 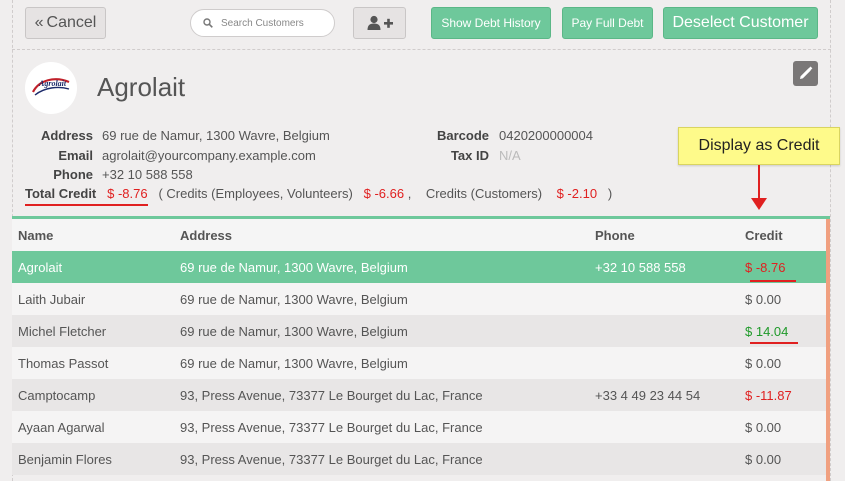 What do you see at coordinates (61, 193) in the screenshot?
I see `total-credit-label: Total Credit` at bounding box center [61, 193].